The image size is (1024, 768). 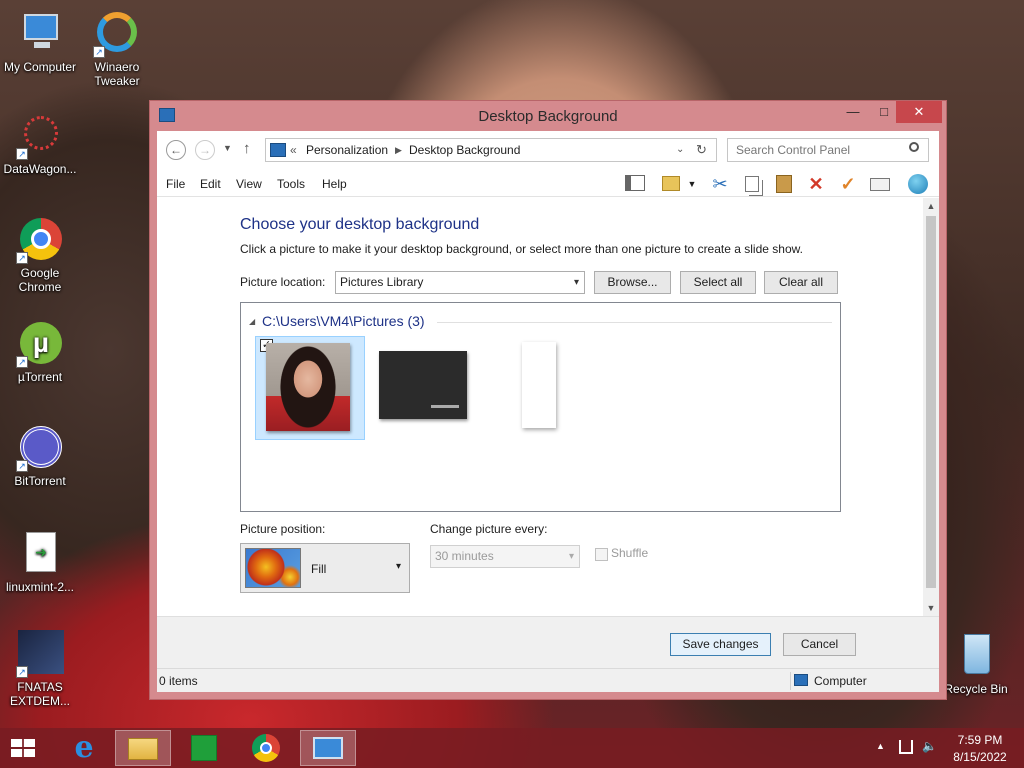 What do you see at coordinates (175, 184) in the screenshot?
I see `menu-file: File` at bounding box center [175, 184].